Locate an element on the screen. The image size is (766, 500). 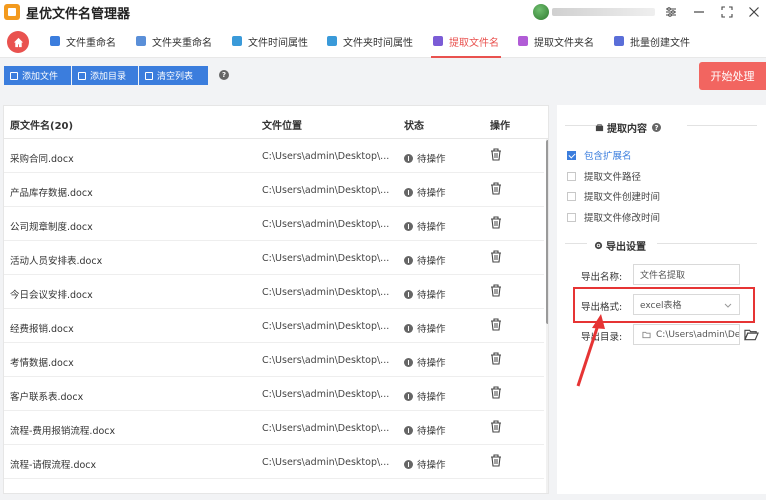
export-settings-title: 导出设置 is located at coordinates (620, 245).